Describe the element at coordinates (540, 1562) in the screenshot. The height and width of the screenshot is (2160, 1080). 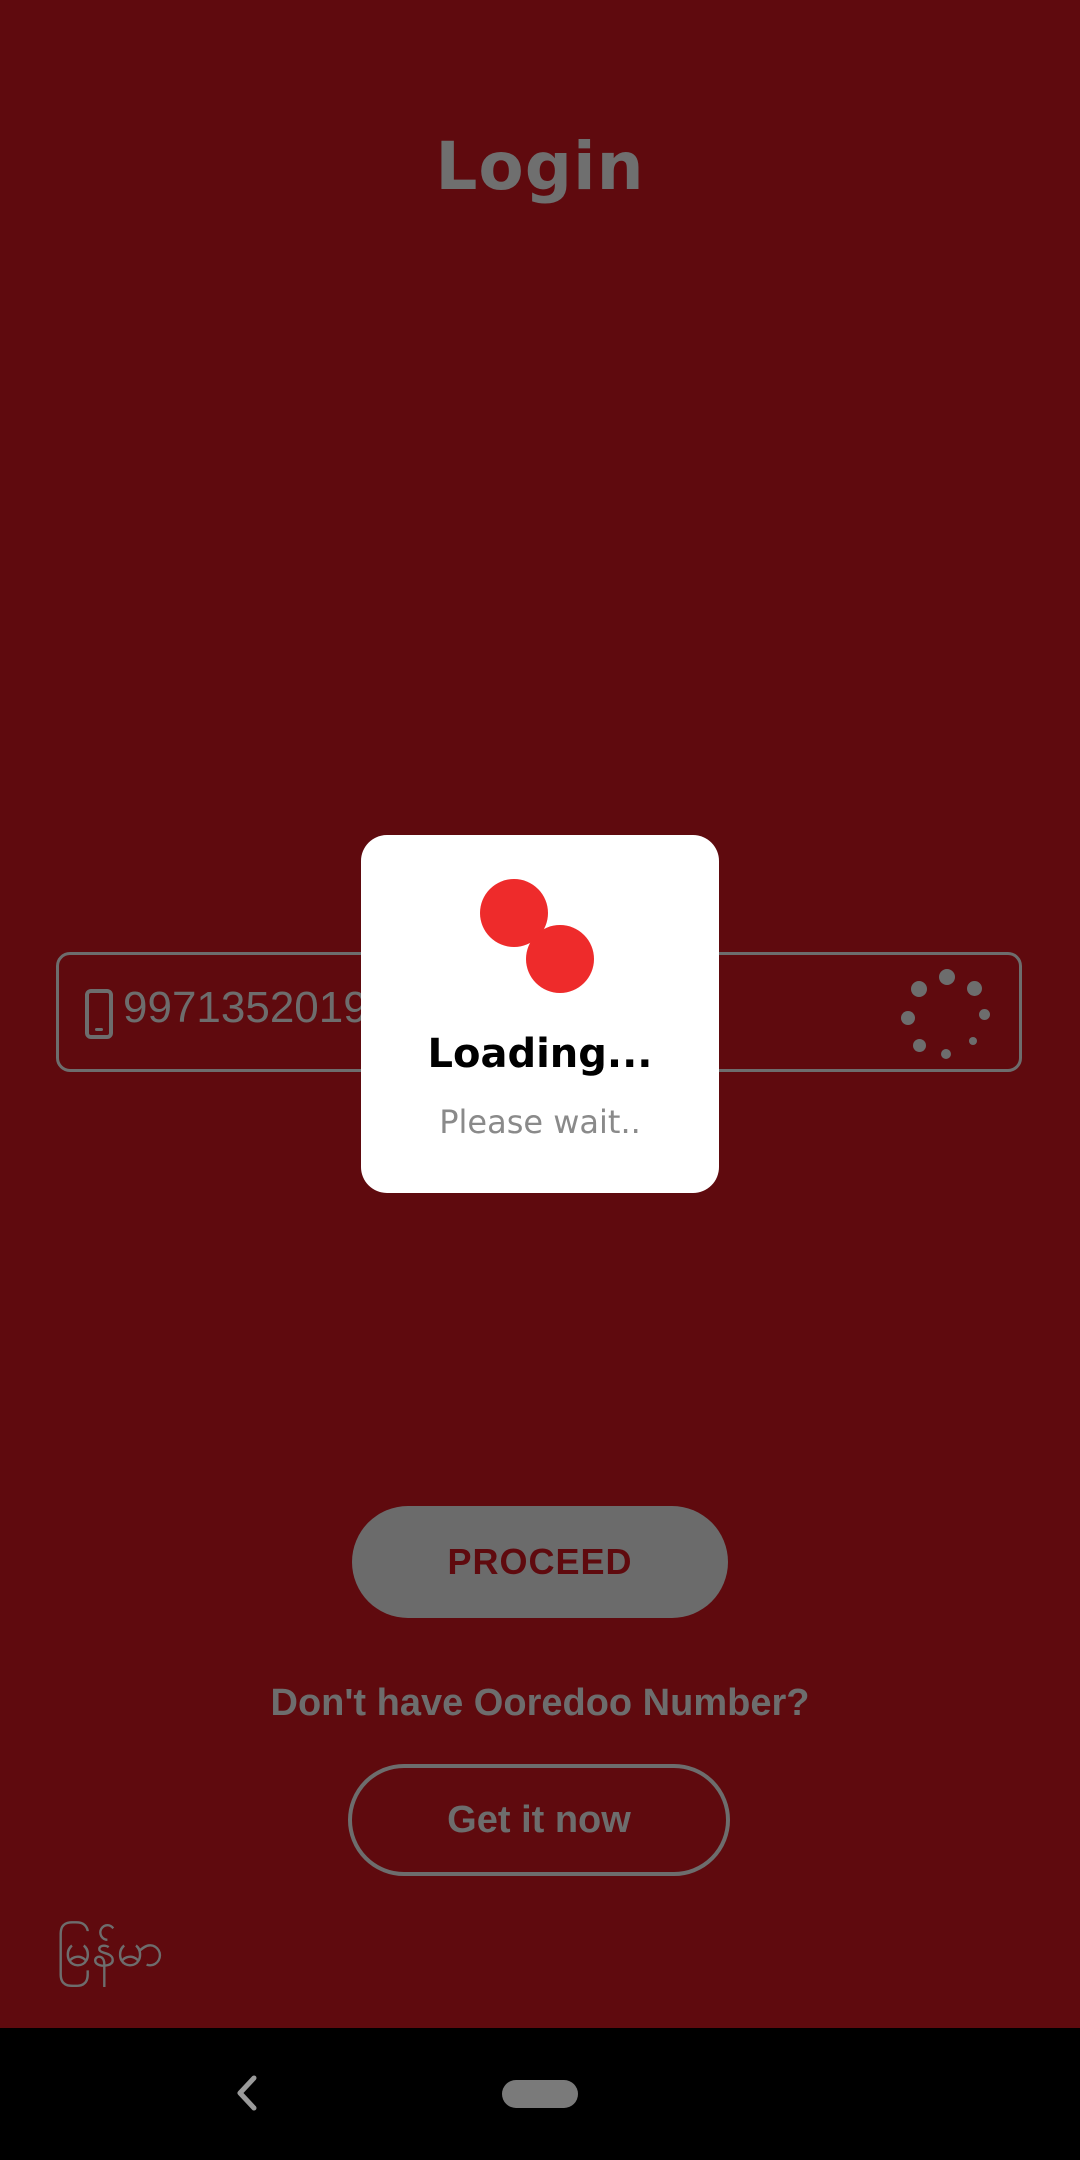
I see `proceed-button: PROCEED` at that location.